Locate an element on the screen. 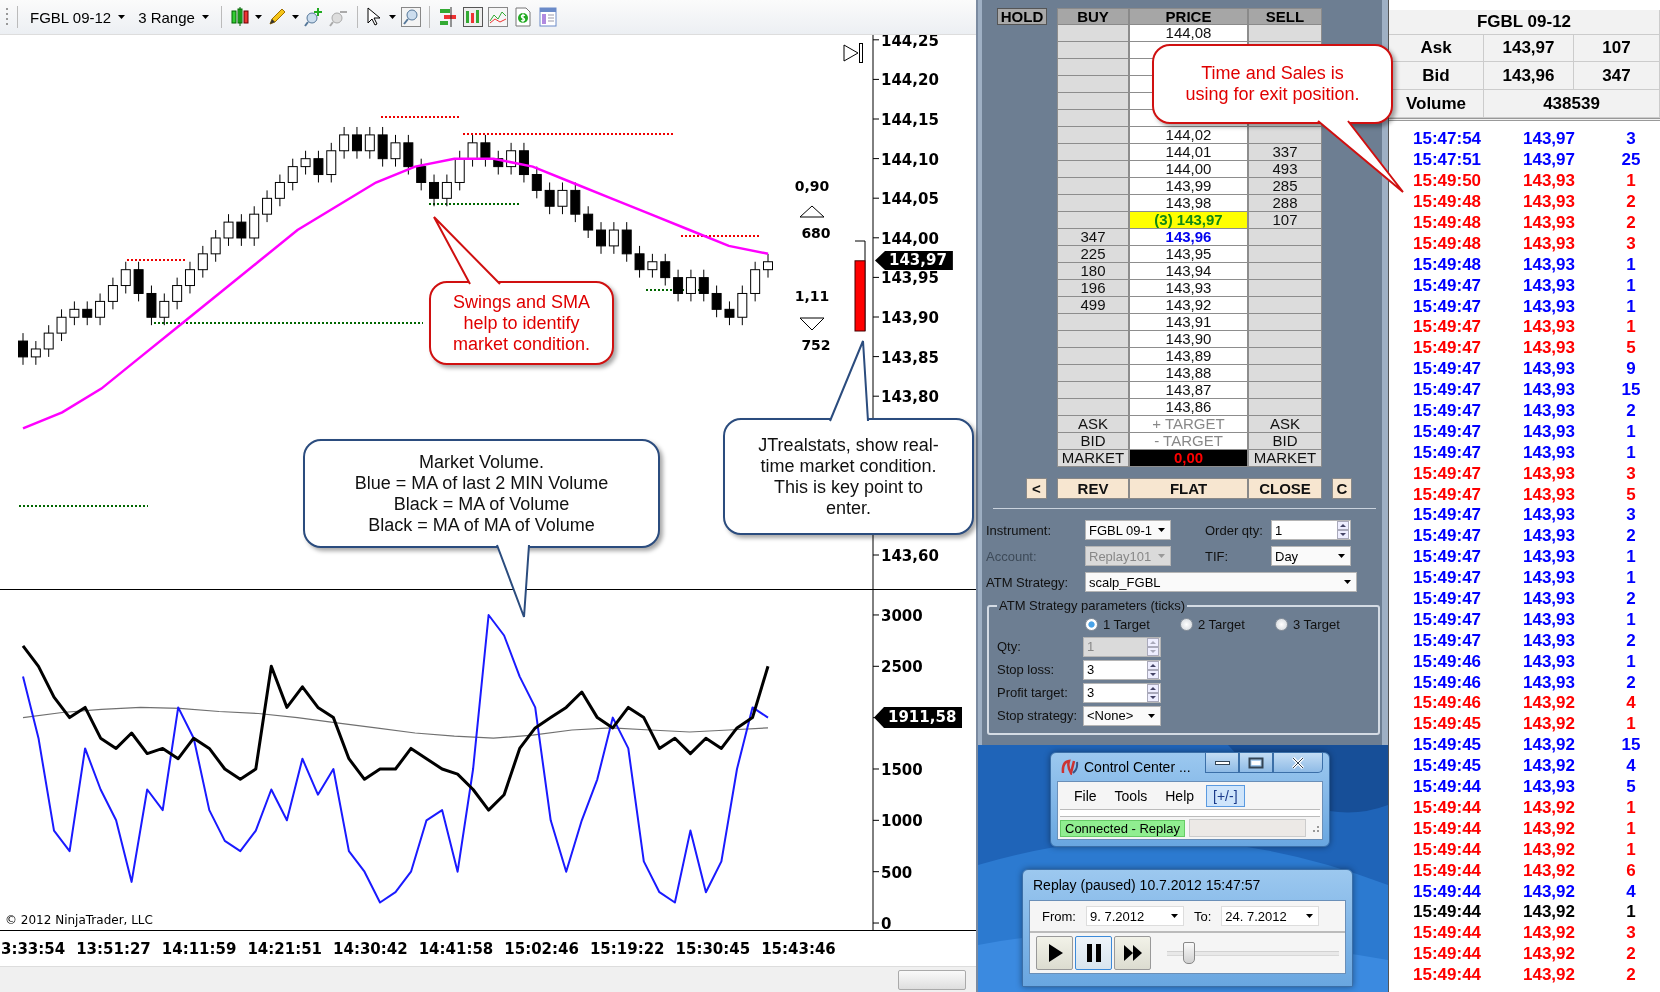  dropdown-field: <None> is located at coordinates (1122, 715).